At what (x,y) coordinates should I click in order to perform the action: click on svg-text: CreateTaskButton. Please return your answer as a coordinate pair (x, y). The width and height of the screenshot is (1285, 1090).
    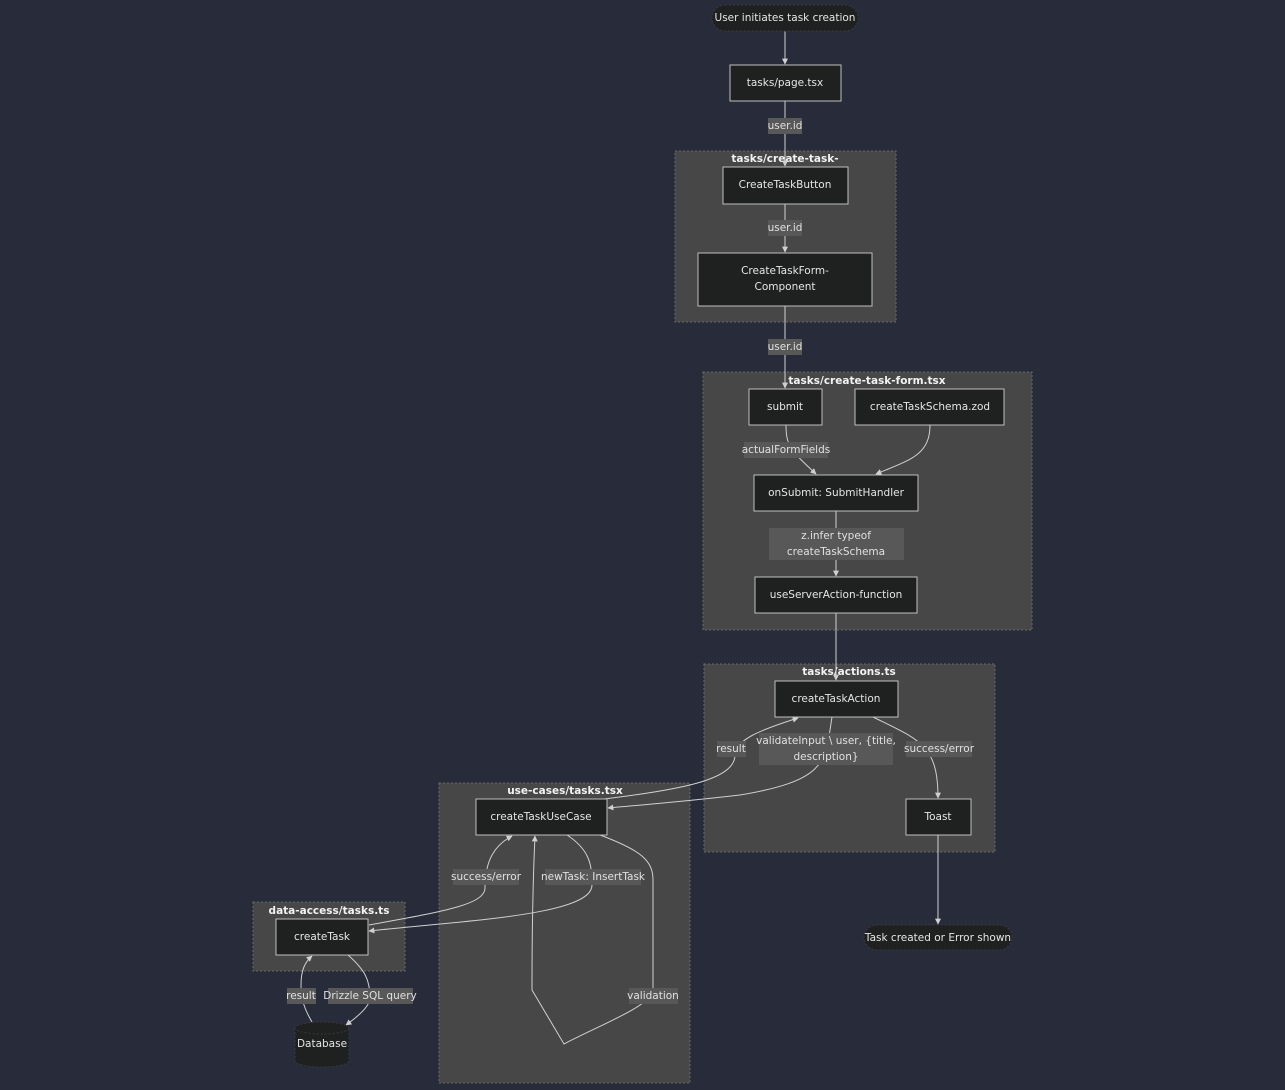
    Looking at the image, I should click on (785, 185).